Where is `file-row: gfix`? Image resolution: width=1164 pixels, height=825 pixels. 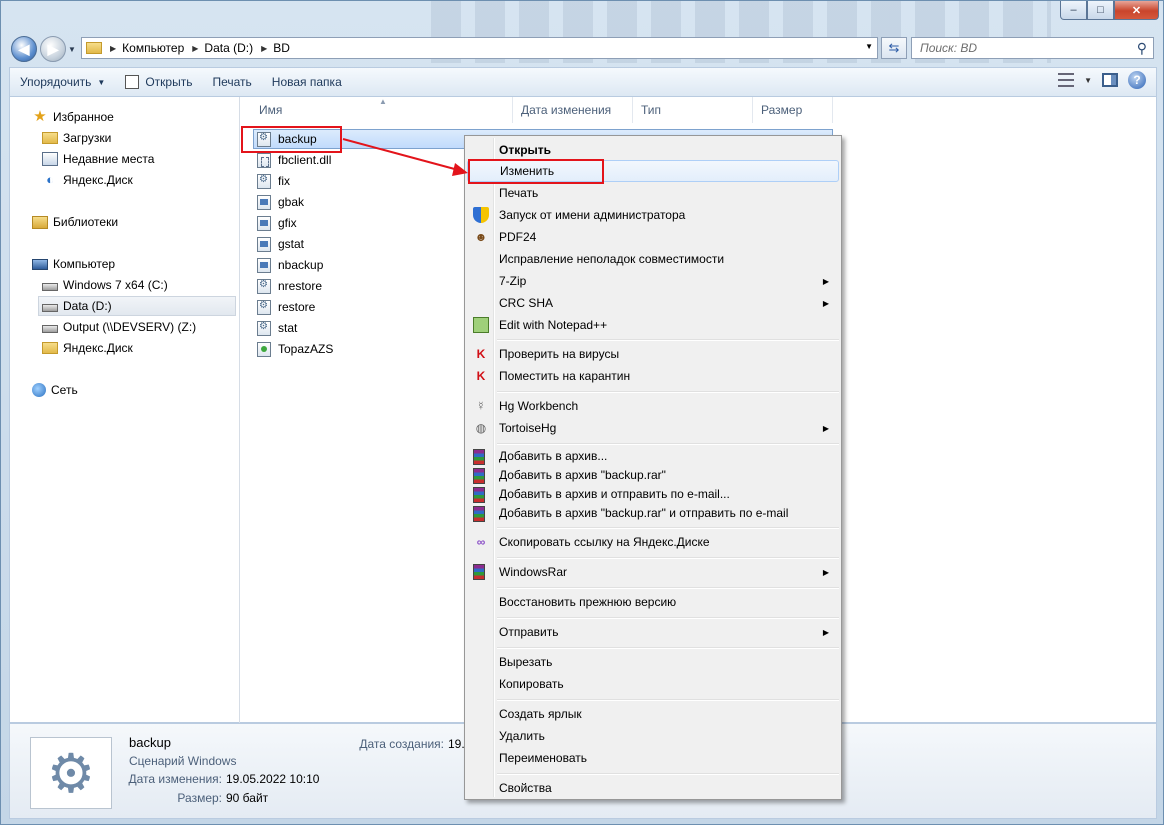
file-row: gfix is located at coordinates (277, 223).